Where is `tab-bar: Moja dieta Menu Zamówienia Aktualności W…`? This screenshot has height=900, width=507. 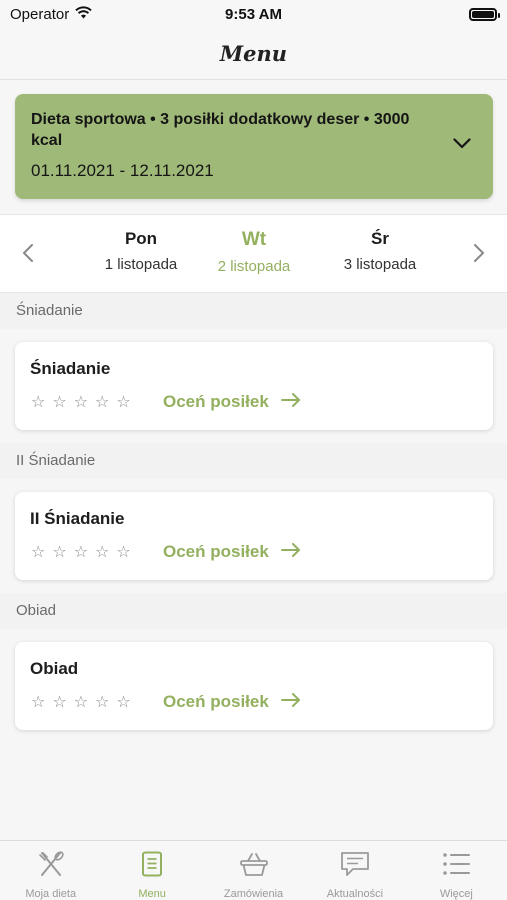
tab-bar: Moja dieta Menu Zamówienia Aktualności W… is located at coordinates (253, 870).